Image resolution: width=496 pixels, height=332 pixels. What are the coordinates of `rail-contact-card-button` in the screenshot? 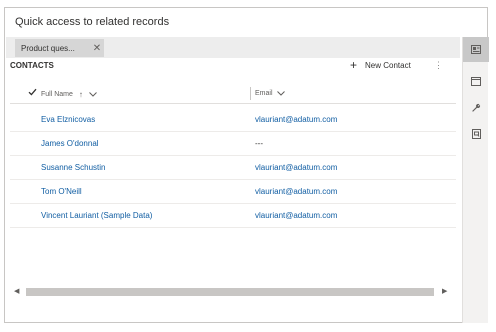 It's located at (476, 49).